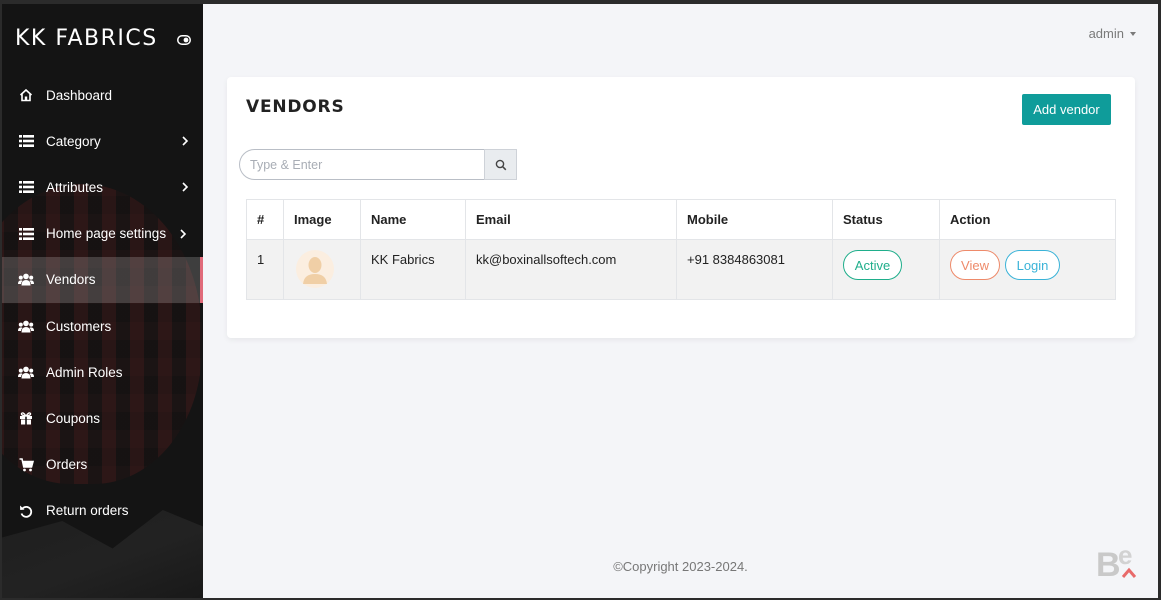 This screenshot has height=600, width=1161. I want to click on cell-actions: View Login, so click(1027, 269).